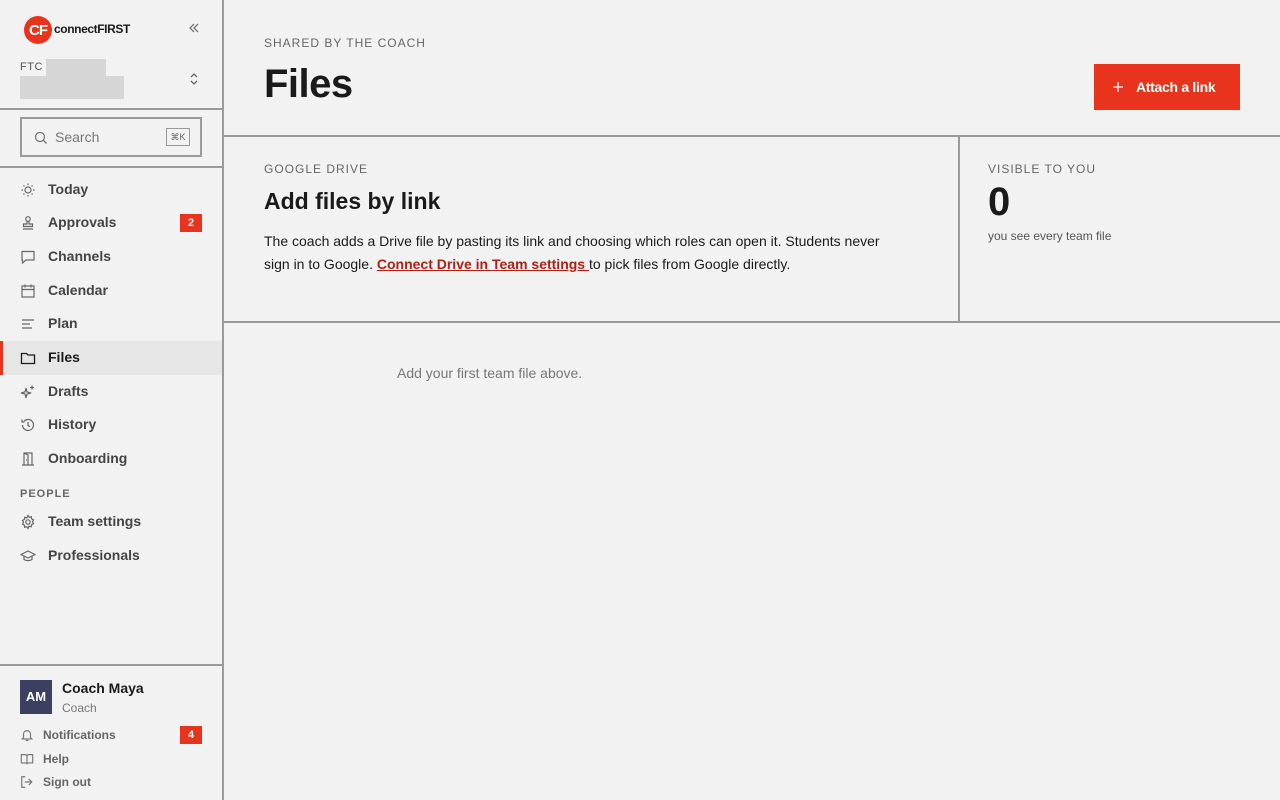 The width and height of the screenshot is (1280, 800). Describe the element at coordinates (64, 357) in the screenshot. I see `sidebar-item-label: Files` at that location.